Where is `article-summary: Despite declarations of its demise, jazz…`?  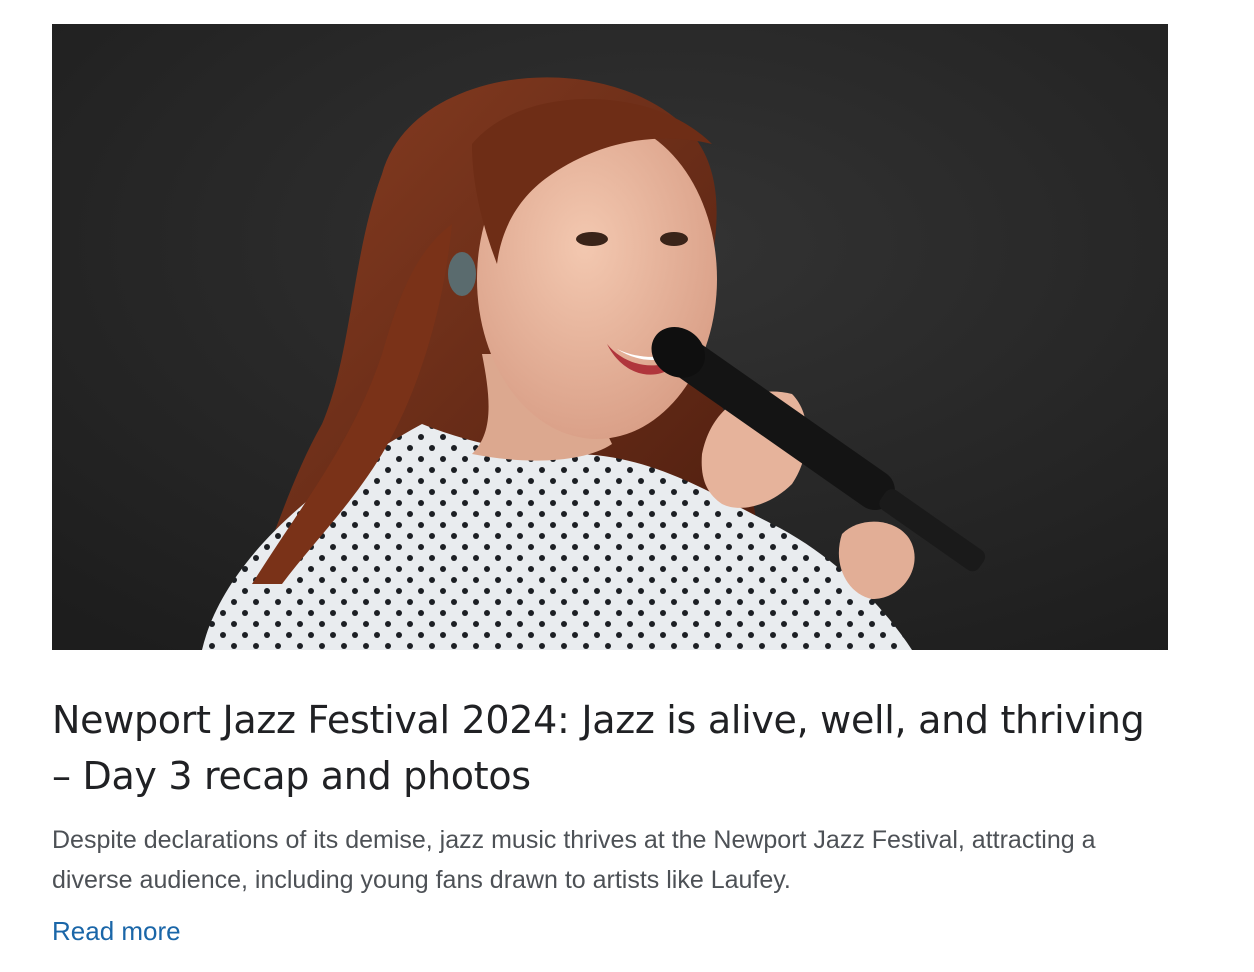 article-summary: Despite declarations of its demise, jazz… is located at coordinates (574, 860).